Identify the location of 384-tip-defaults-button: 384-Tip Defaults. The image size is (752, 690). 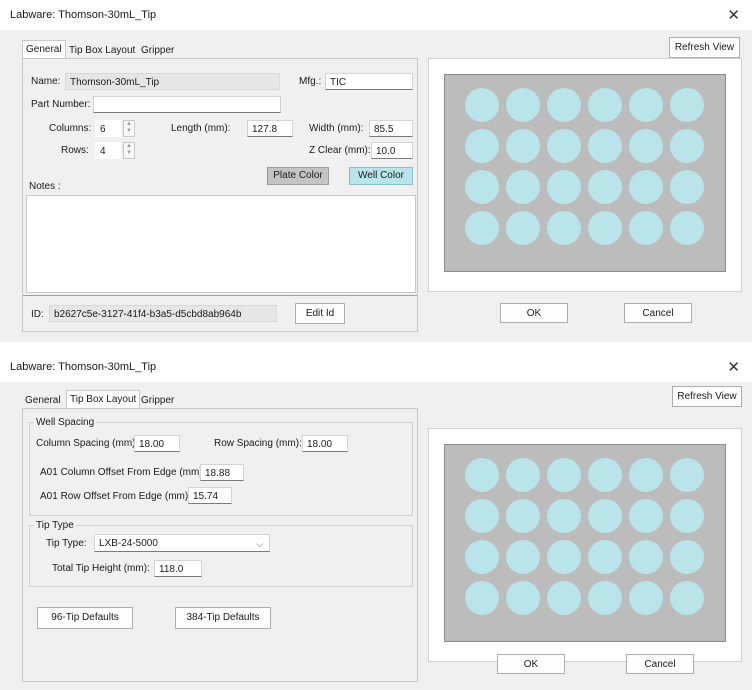
(223, 618).